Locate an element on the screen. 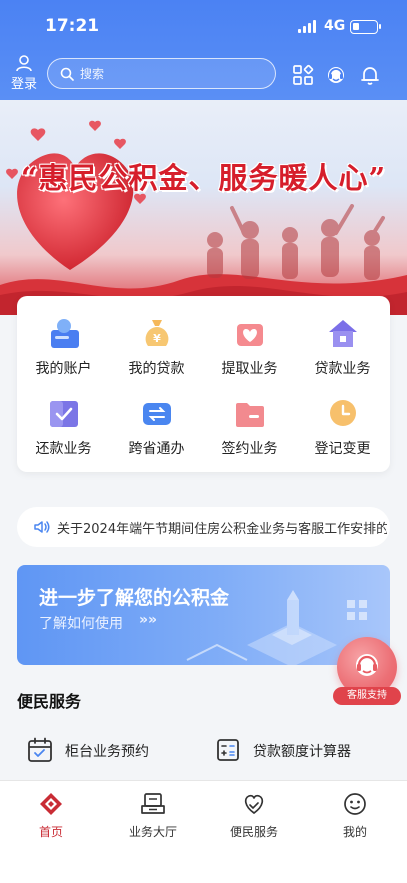 This screenshot has height=883, width=407. speaker-icon is located at coordinates (42, 527).